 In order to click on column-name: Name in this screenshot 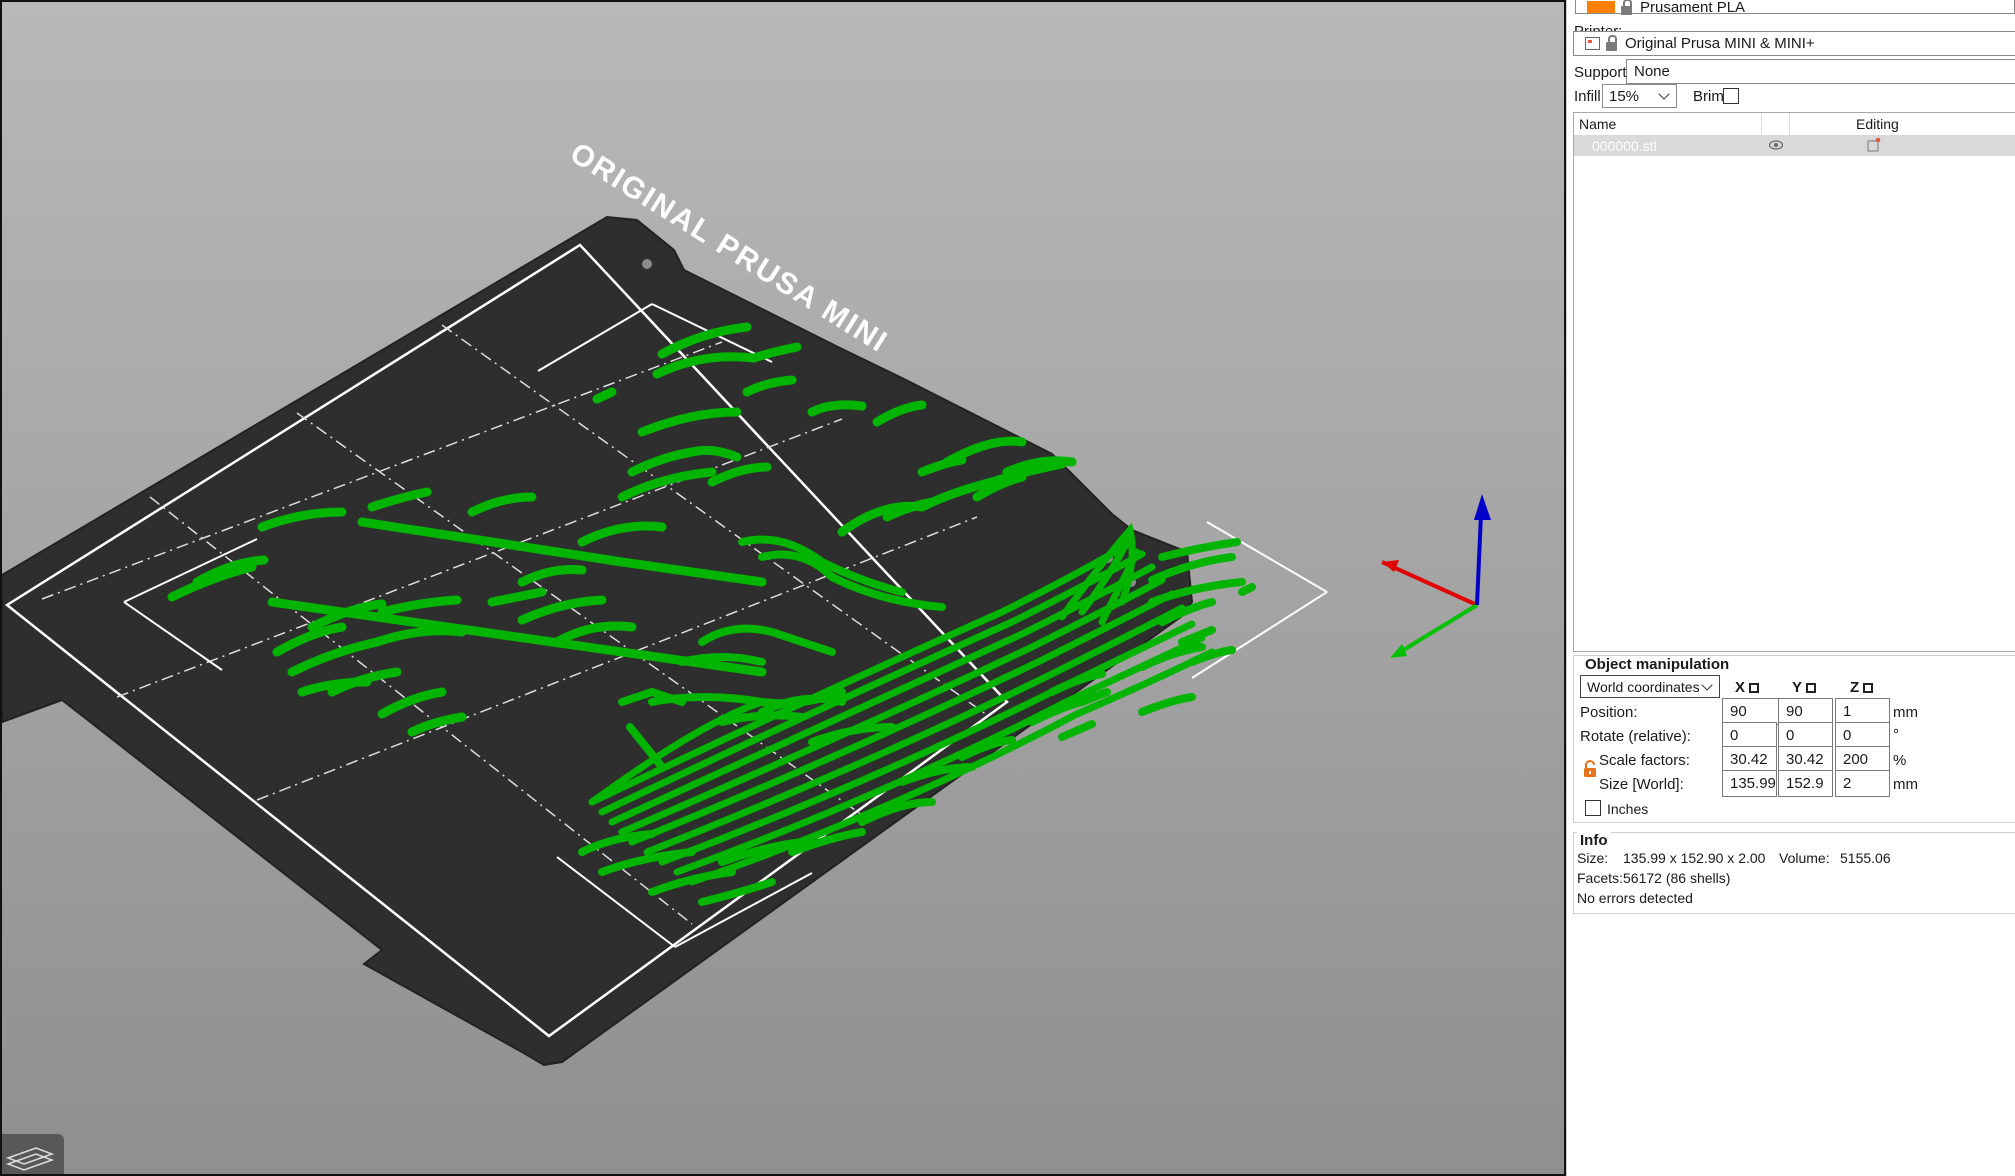, I will do `click(1597, 124)`.